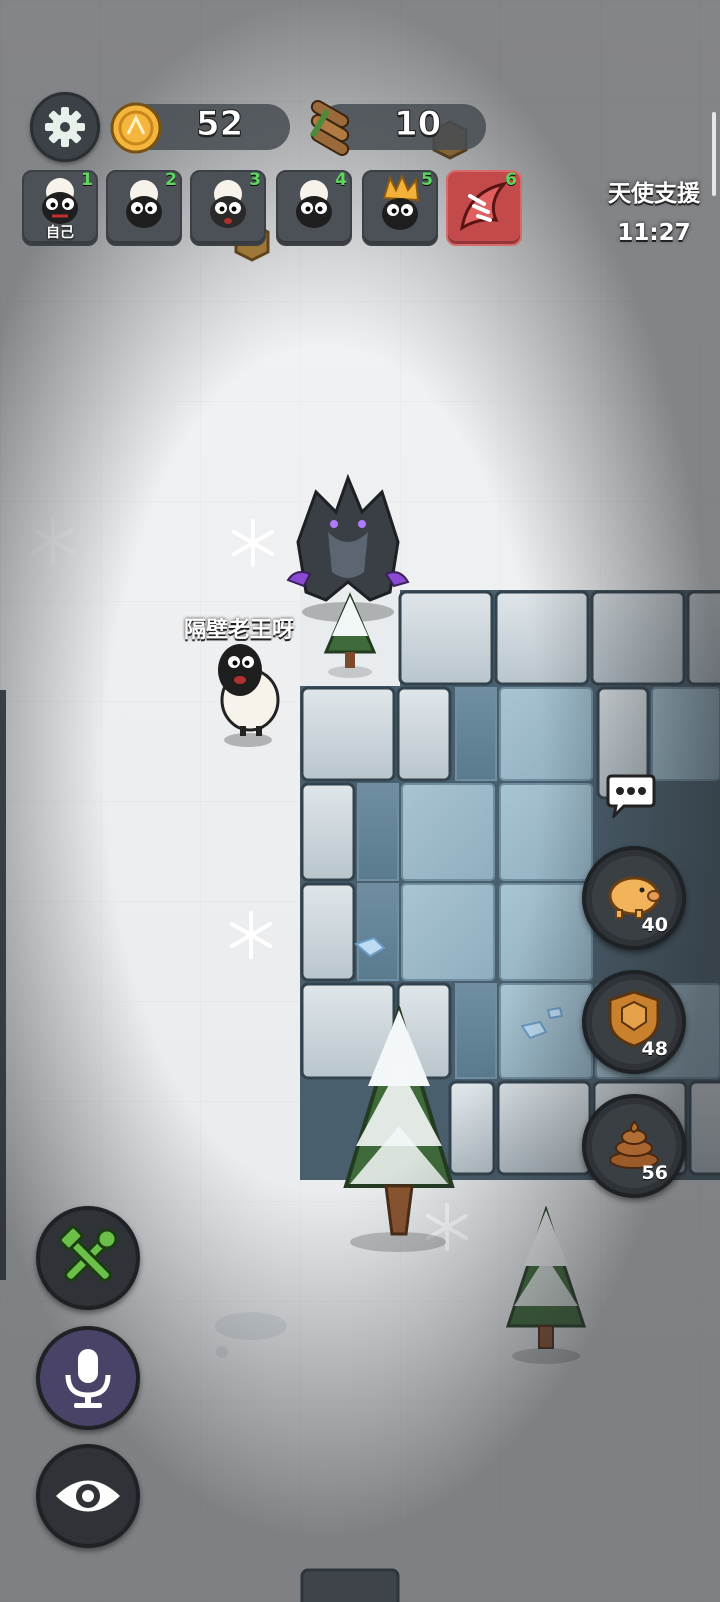  Describe the element at coordinates (228, 208) in the screenshot. I see `player-slot-3: 3` at that location.